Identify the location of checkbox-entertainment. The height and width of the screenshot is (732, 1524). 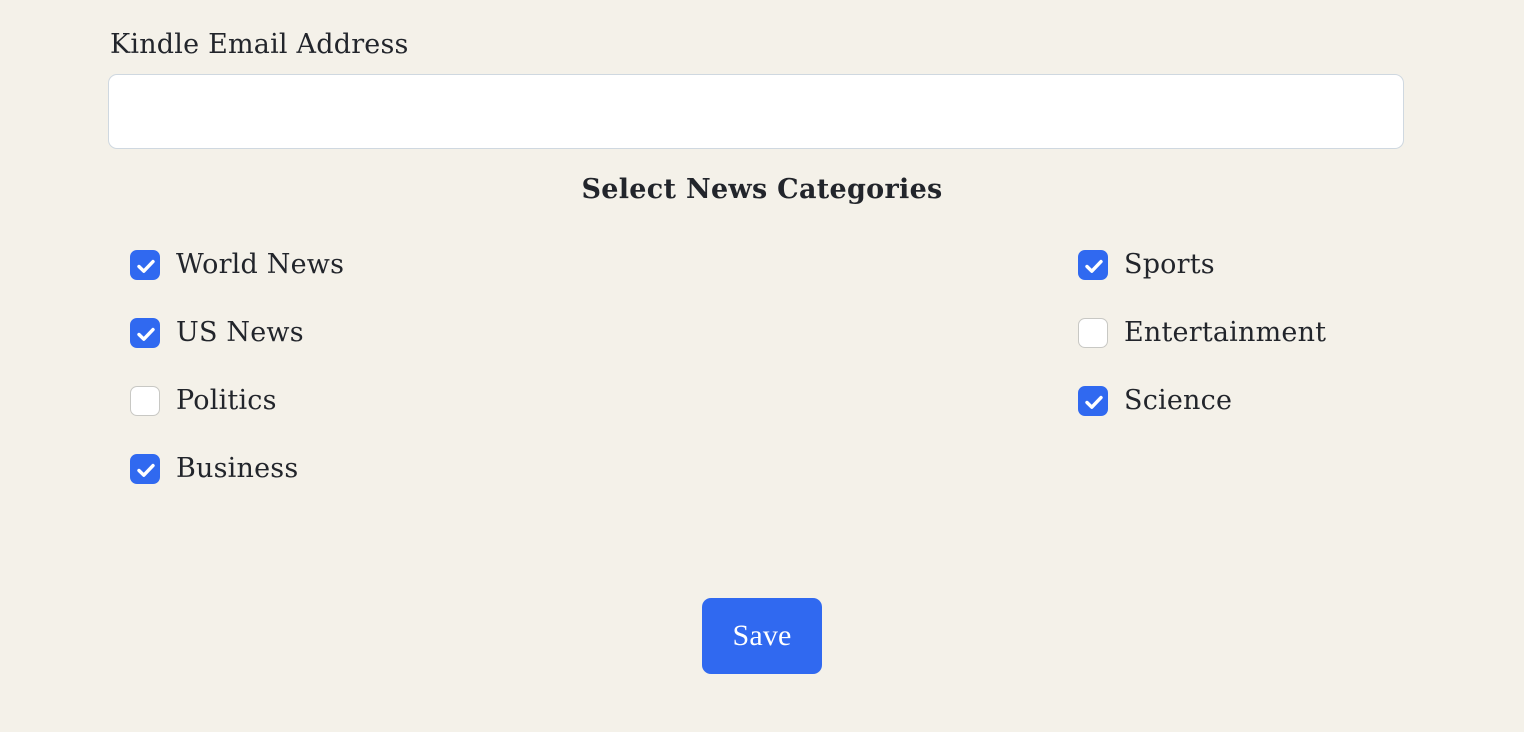
(1093, 333).